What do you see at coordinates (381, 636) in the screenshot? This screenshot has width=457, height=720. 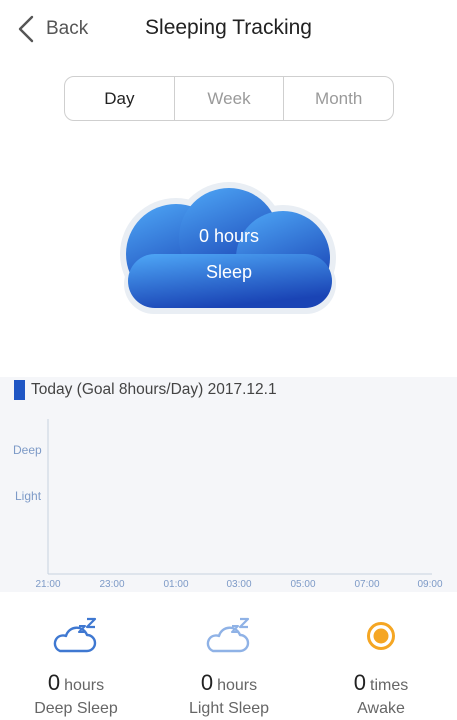 I see `awake-sun-icon` at bounding box center [381, 636].